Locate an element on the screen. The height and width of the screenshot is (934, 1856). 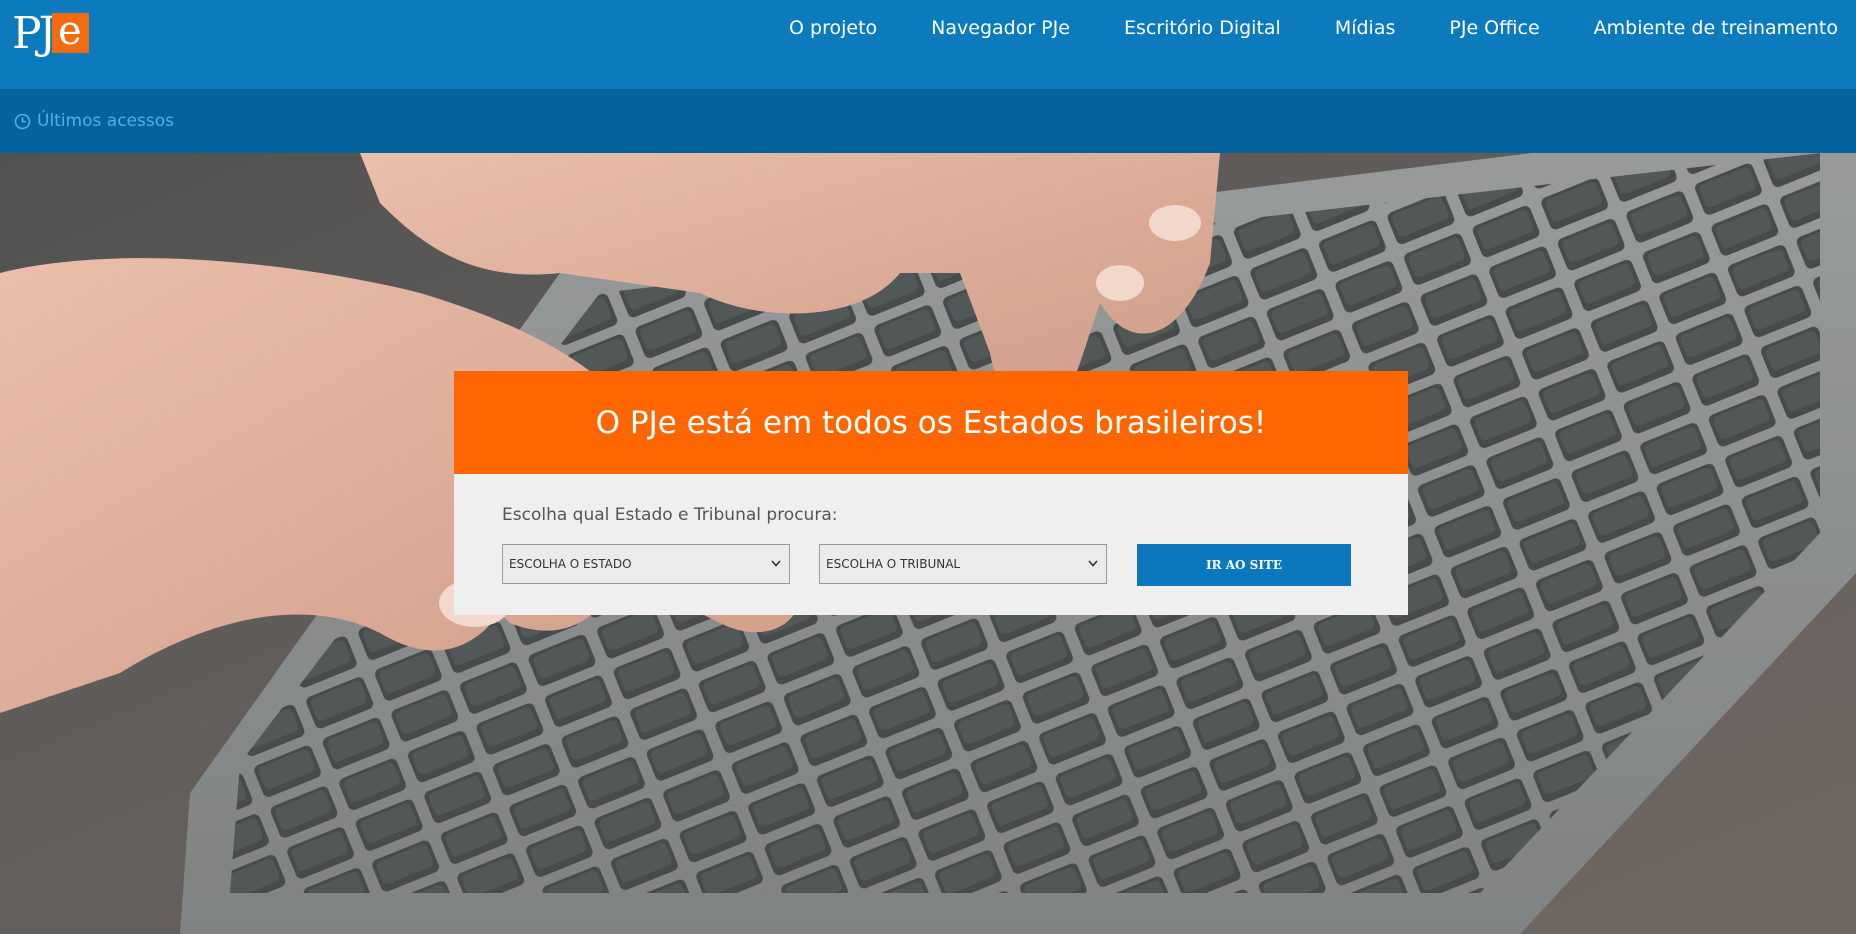
recent-access-bar: Últimos acessos is located at coordinates (928, 121).